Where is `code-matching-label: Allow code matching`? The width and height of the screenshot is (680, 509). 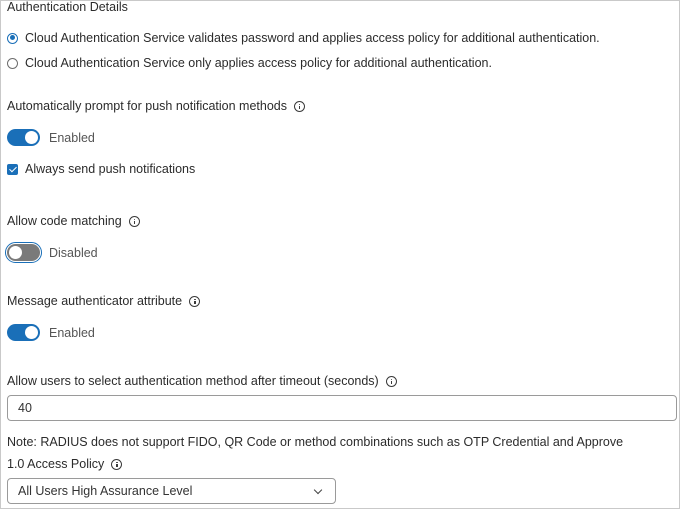
code-matching-label: Allow code matching is located at coordinates (64, 221).